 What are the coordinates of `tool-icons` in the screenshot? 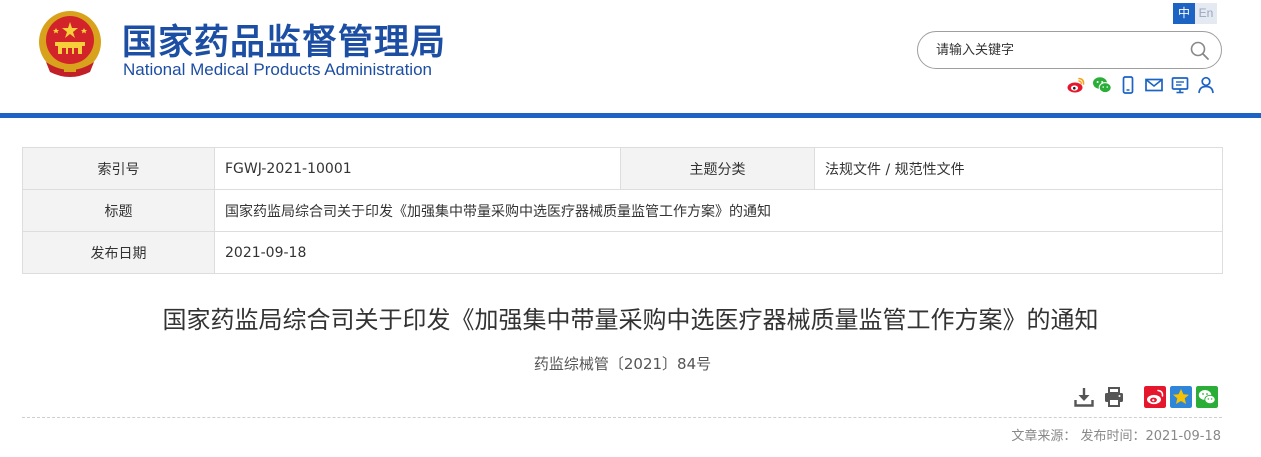 It's located at (1141, 85).